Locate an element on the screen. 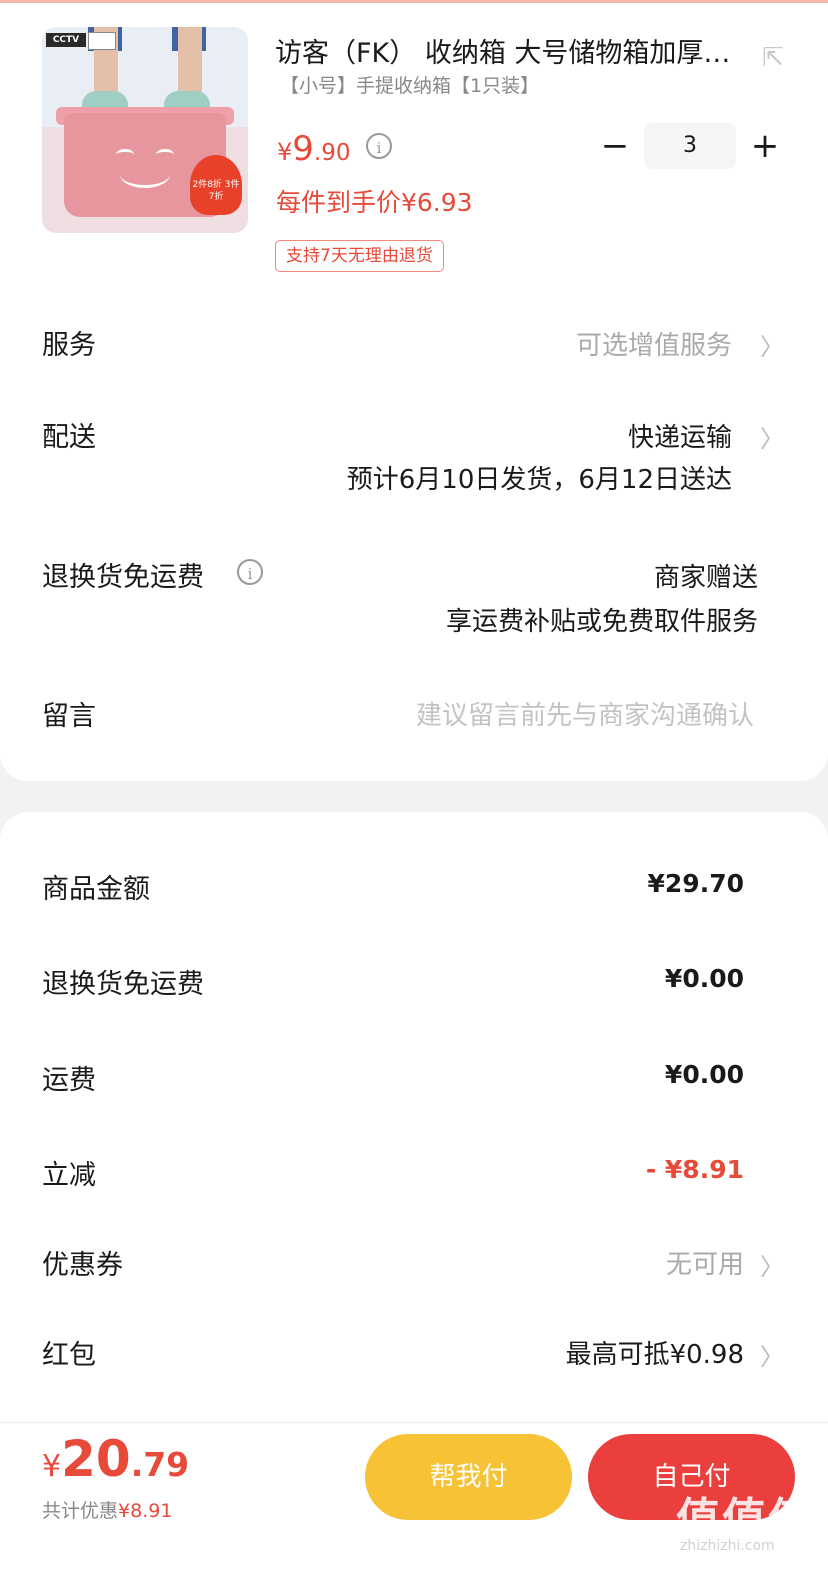 The width and height of the screenshot is (828, 1580). total-savings-label: 共计优惠 is located at coordinates (80, 1511).